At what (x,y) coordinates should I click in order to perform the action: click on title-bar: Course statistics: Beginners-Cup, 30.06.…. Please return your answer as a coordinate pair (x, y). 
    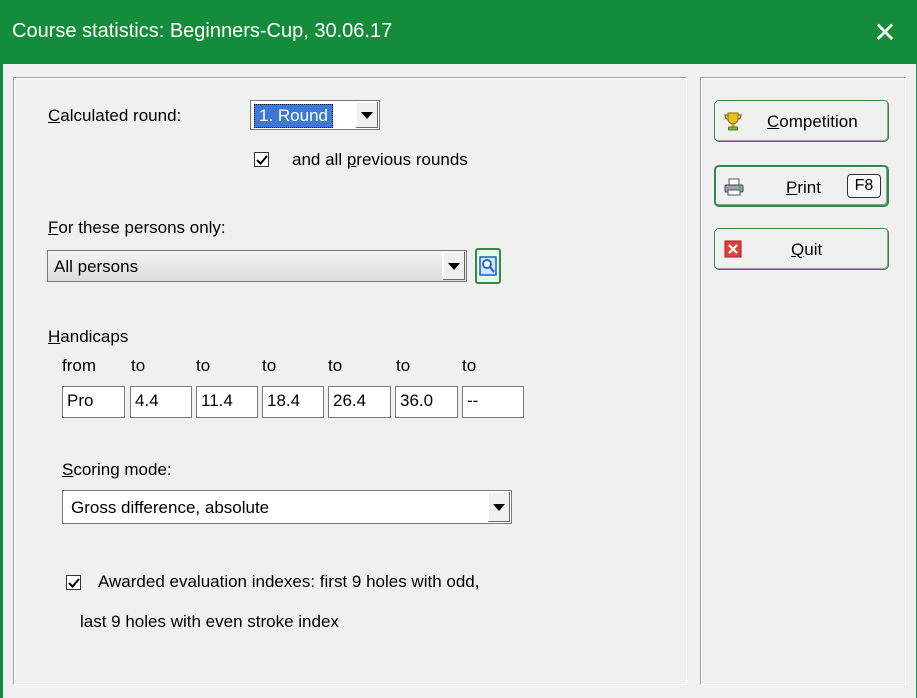
    Looking at the image, I should click on (458, 32).